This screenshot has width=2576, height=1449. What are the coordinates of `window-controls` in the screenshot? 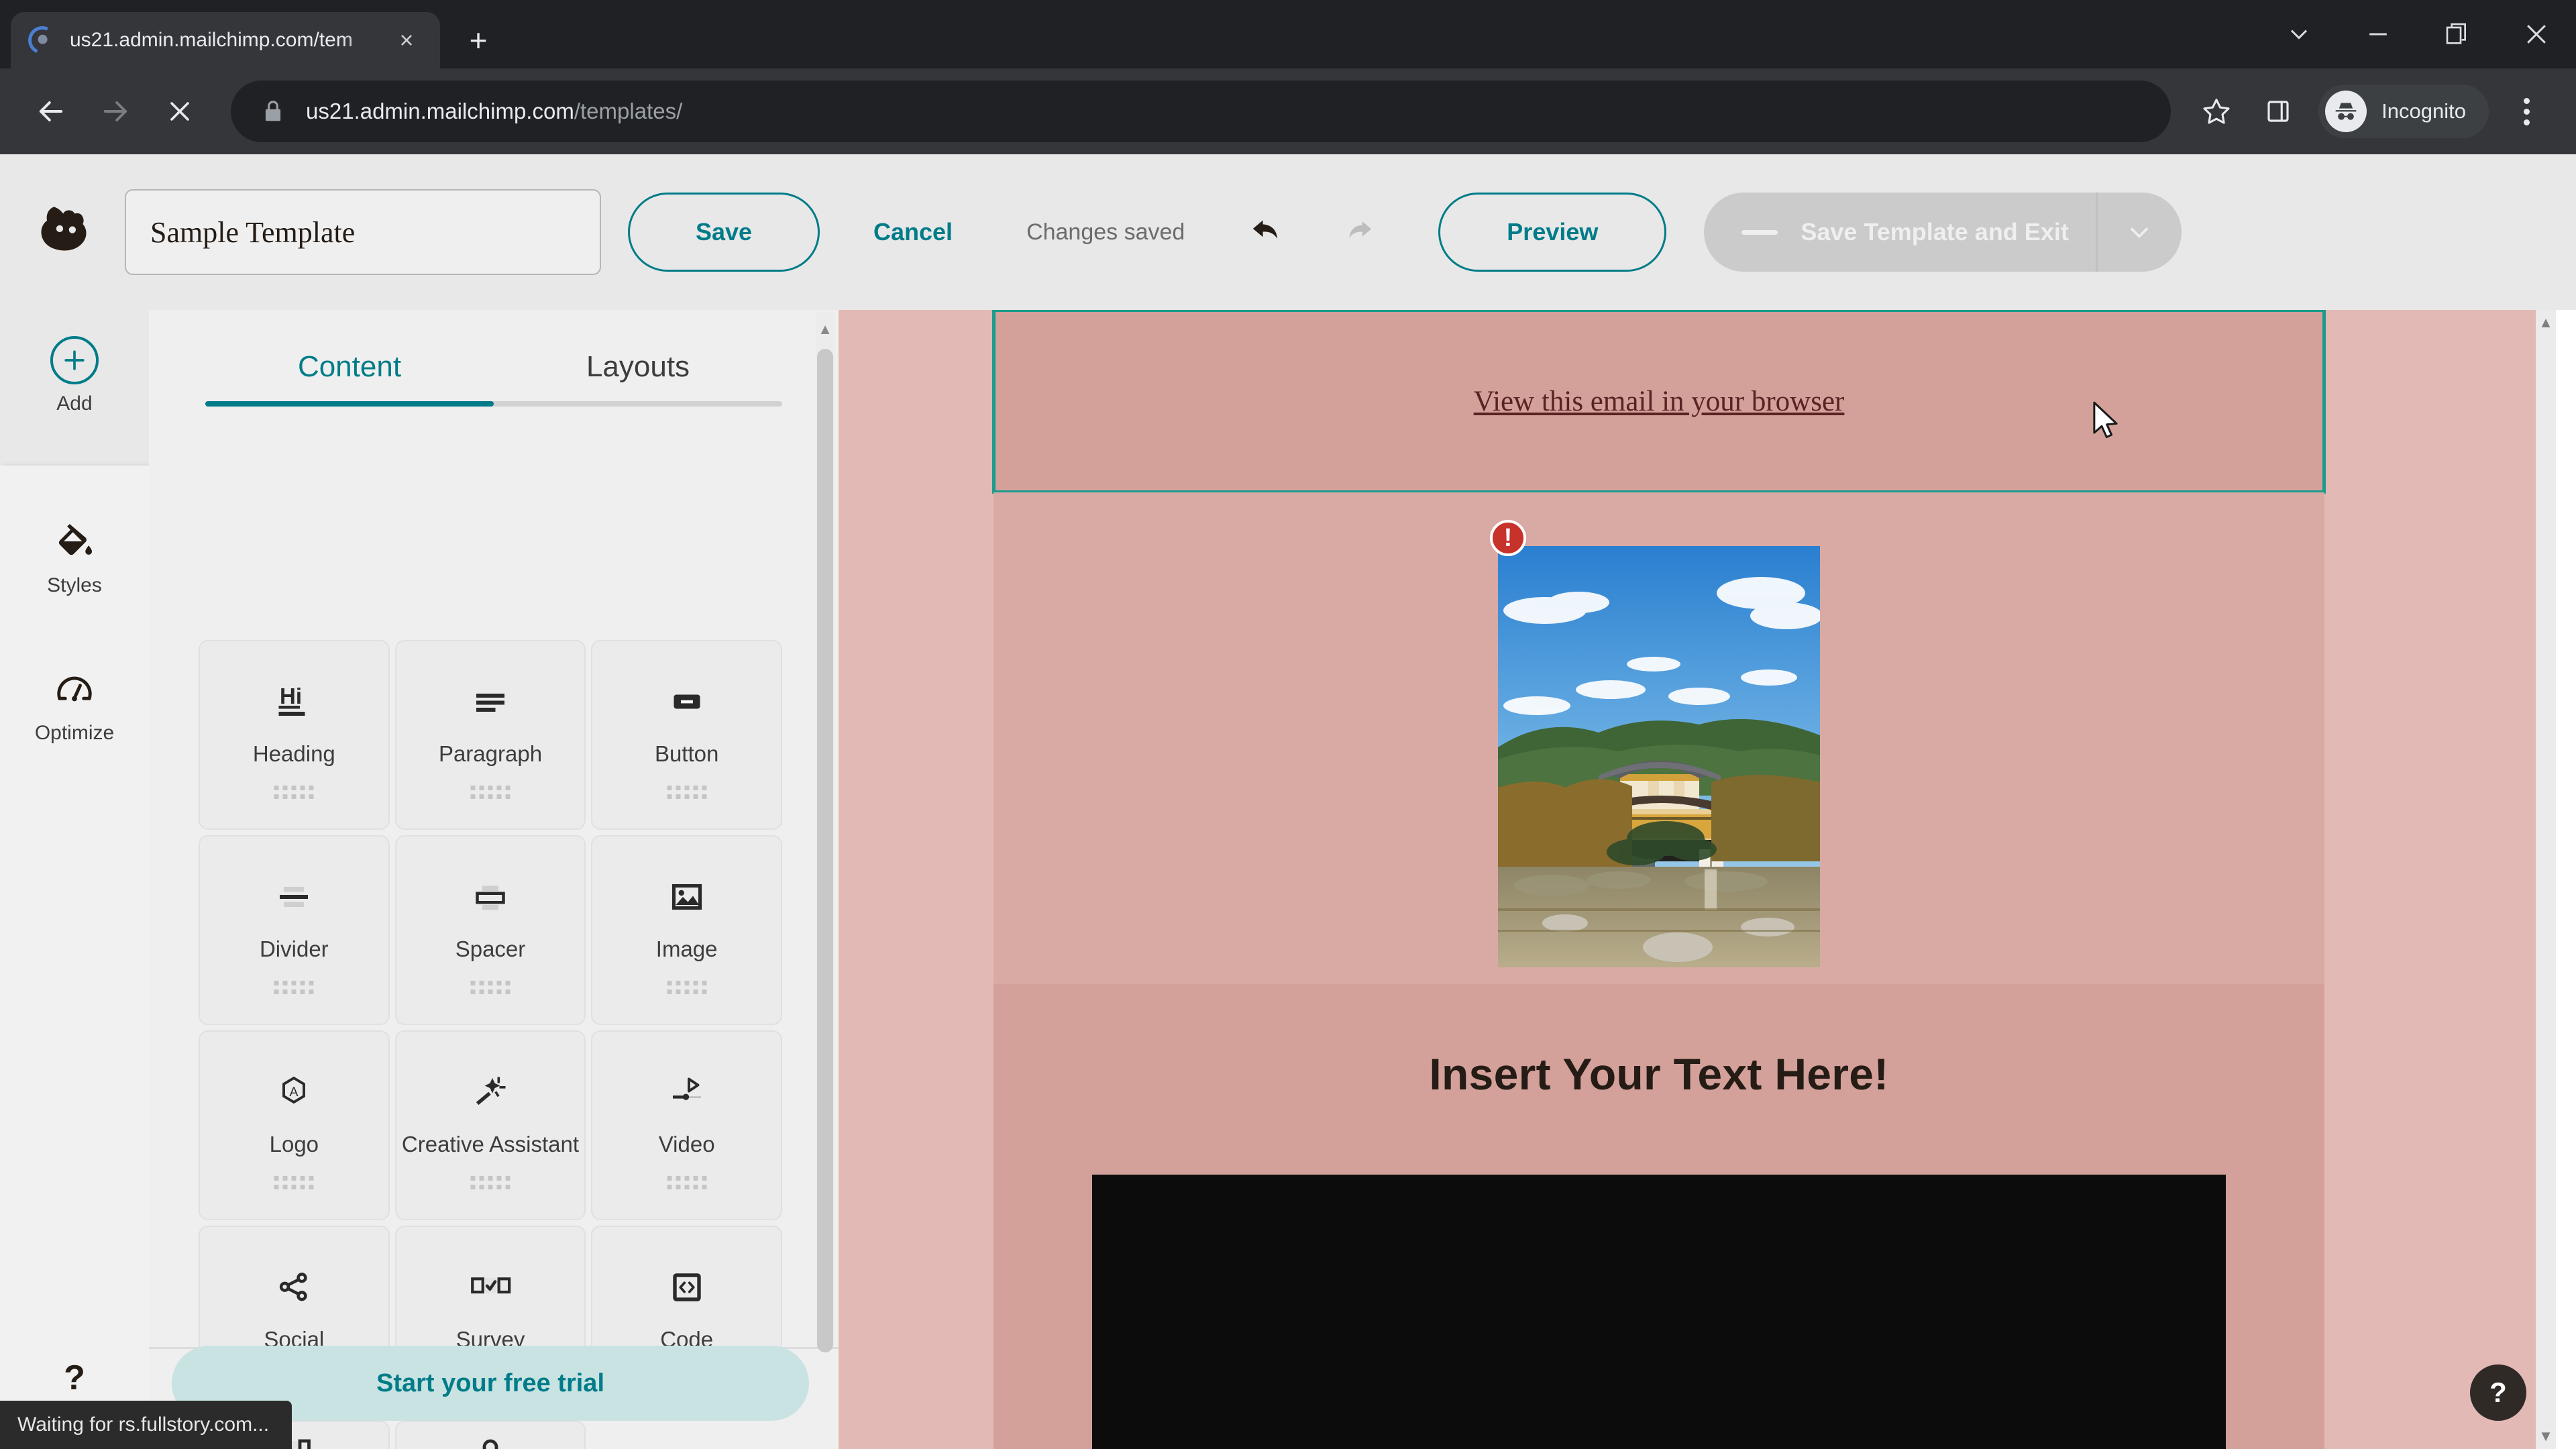 It's located at (2417, 34).